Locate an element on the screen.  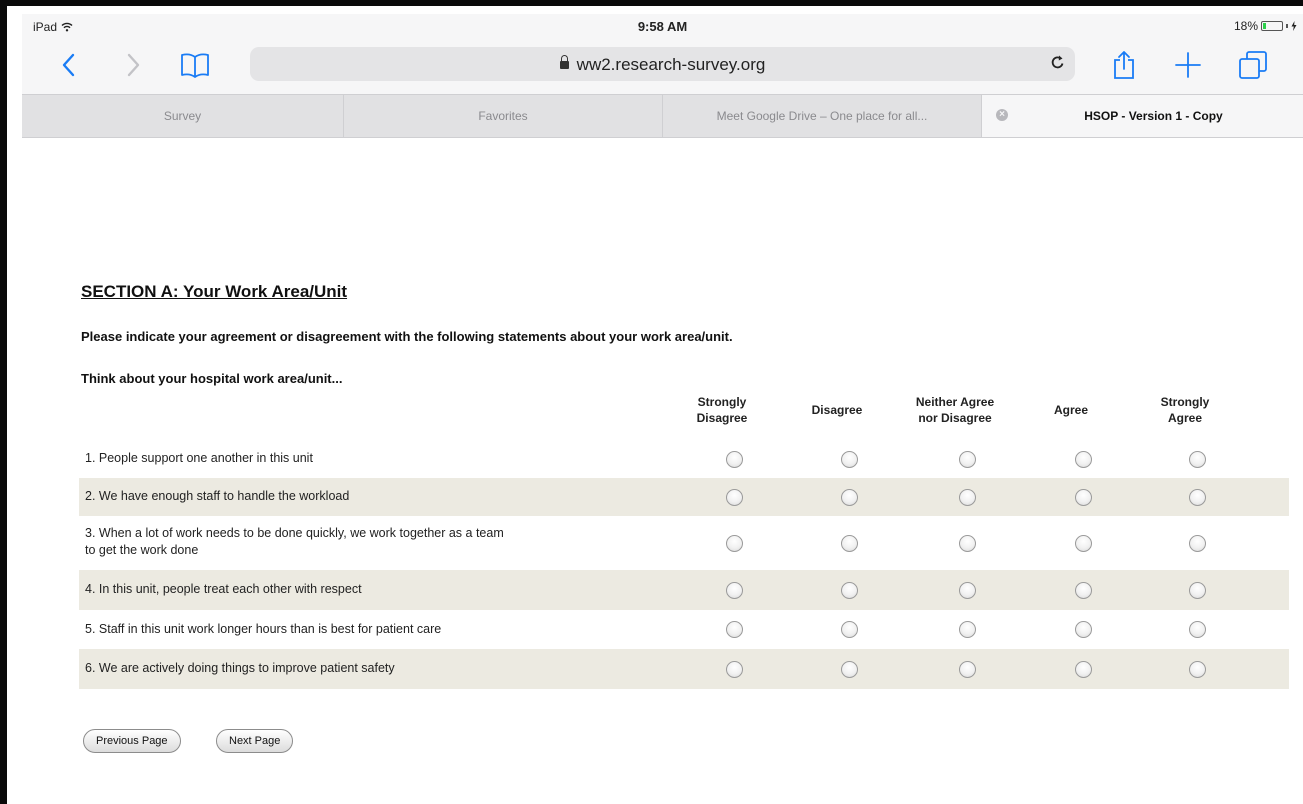
bookmarks-icon is located at coordinates (195, 65).